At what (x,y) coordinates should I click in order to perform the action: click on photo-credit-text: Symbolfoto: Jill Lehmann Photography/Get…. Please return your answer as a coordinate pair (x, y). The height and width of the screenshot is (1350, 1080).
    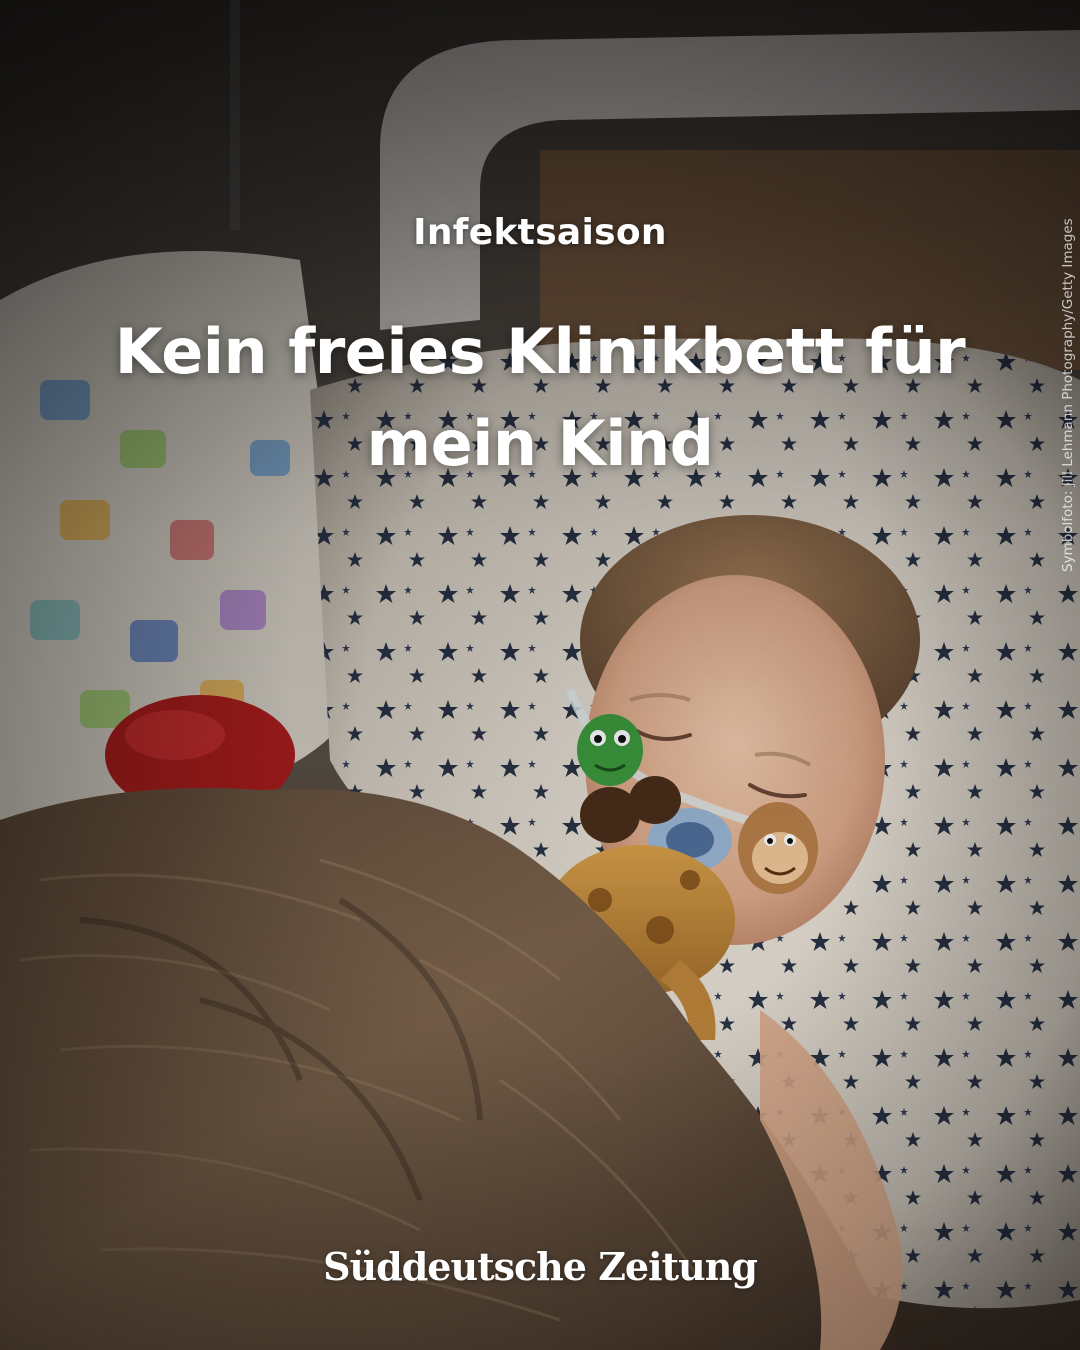
    Looking at the image, I should click on (1068, 395).